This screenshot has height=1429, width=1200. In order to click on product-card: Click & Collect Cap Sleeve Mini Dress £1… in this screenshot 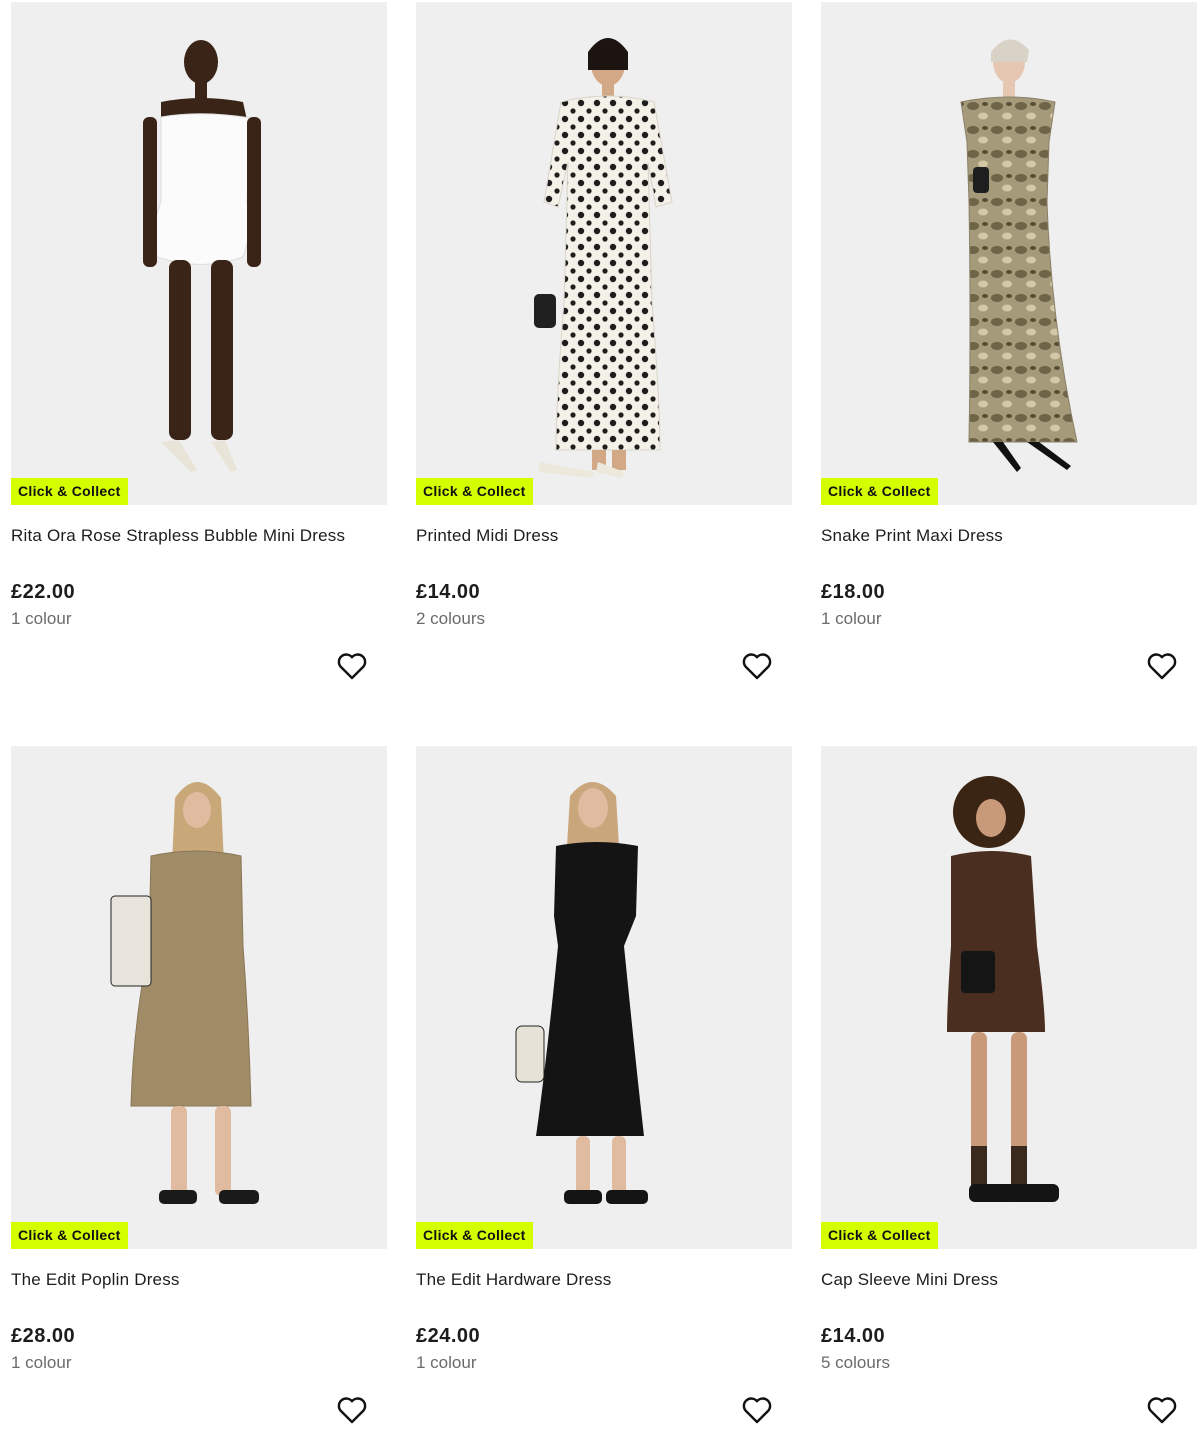, I will do `click(1009, 1085)`.